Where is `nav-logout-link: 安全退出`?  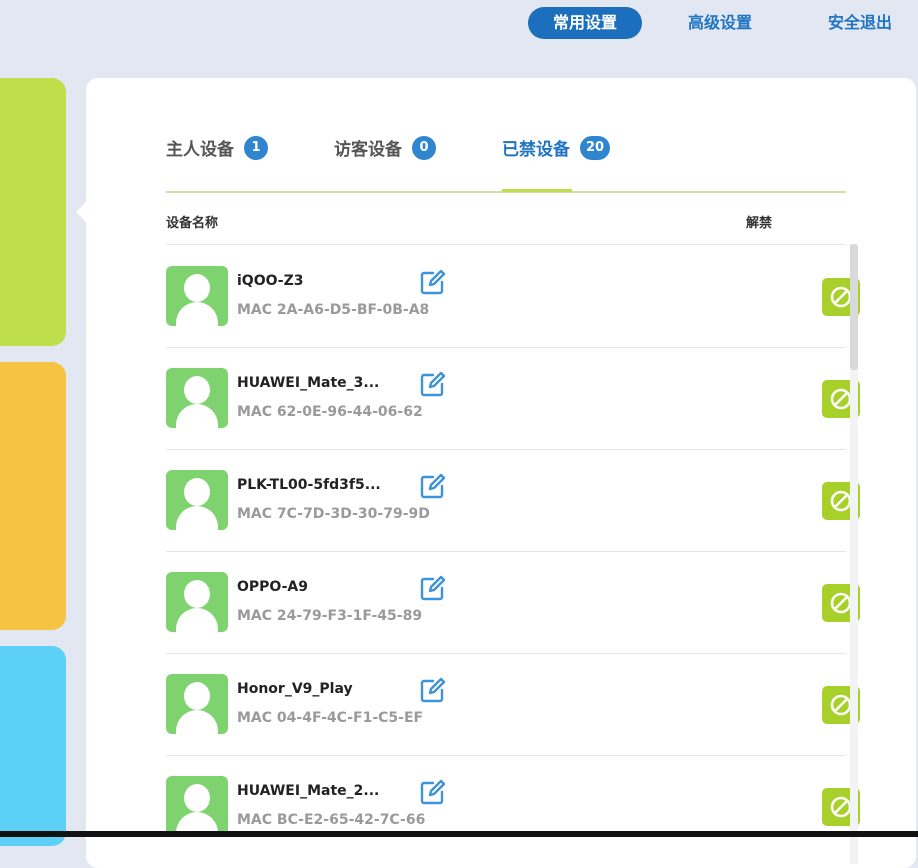
nav-logout-link: 安全退出 is located at coordinates (860, 23).